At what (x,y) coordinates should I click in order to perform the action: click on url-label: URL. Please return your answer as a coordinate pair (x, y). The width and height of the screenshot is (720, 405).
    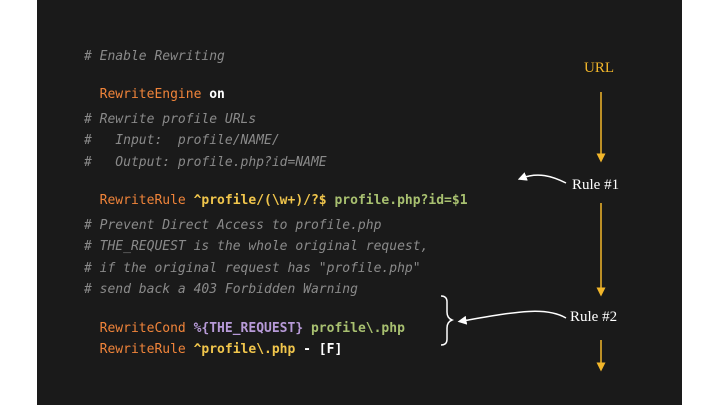
    Looking at the image, I should click on (599, 68).